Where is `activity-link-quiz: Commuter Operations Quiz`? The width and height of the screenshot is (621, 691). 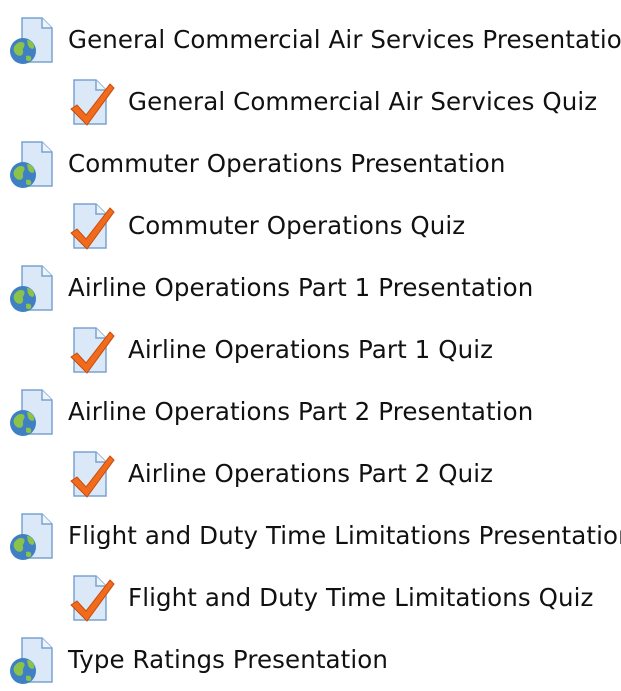
activity-link-quiz: Commuter Operations Quiz is located at coordinates (266, 226).